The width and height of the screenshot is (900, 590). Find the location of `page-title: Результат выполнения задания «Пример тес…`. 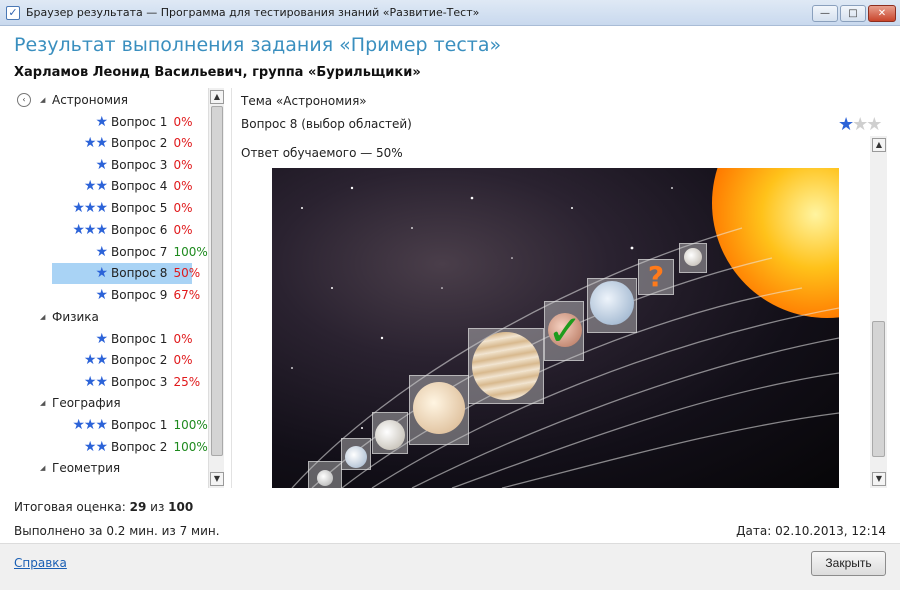

page-title: Результат выполнения задания «Пример тес… is located at coordinates (258, 45).